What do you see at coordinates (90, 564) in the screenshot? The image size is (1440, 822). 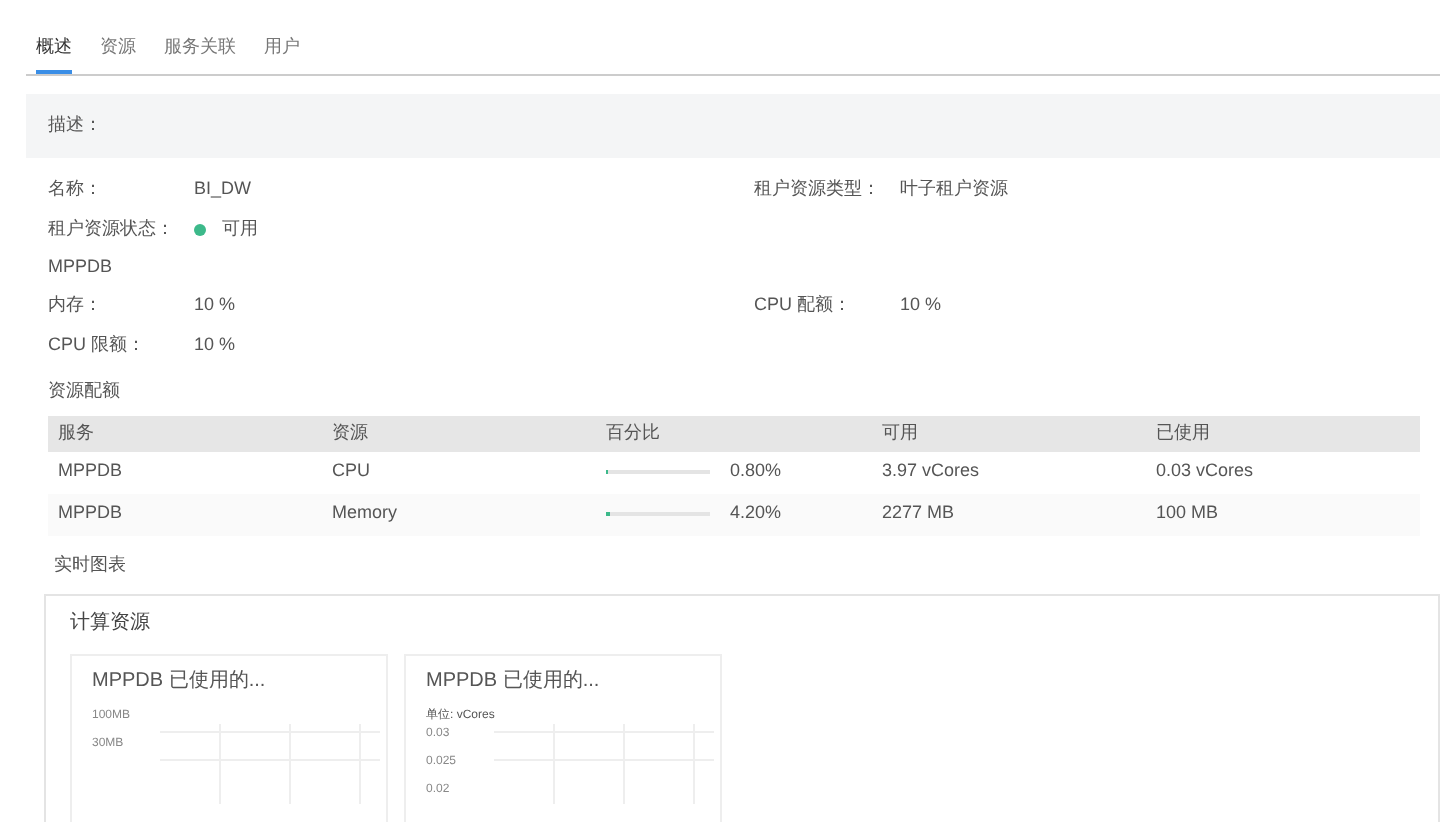 I see `section-title: 实时图表` at bounding box center [90, 564].